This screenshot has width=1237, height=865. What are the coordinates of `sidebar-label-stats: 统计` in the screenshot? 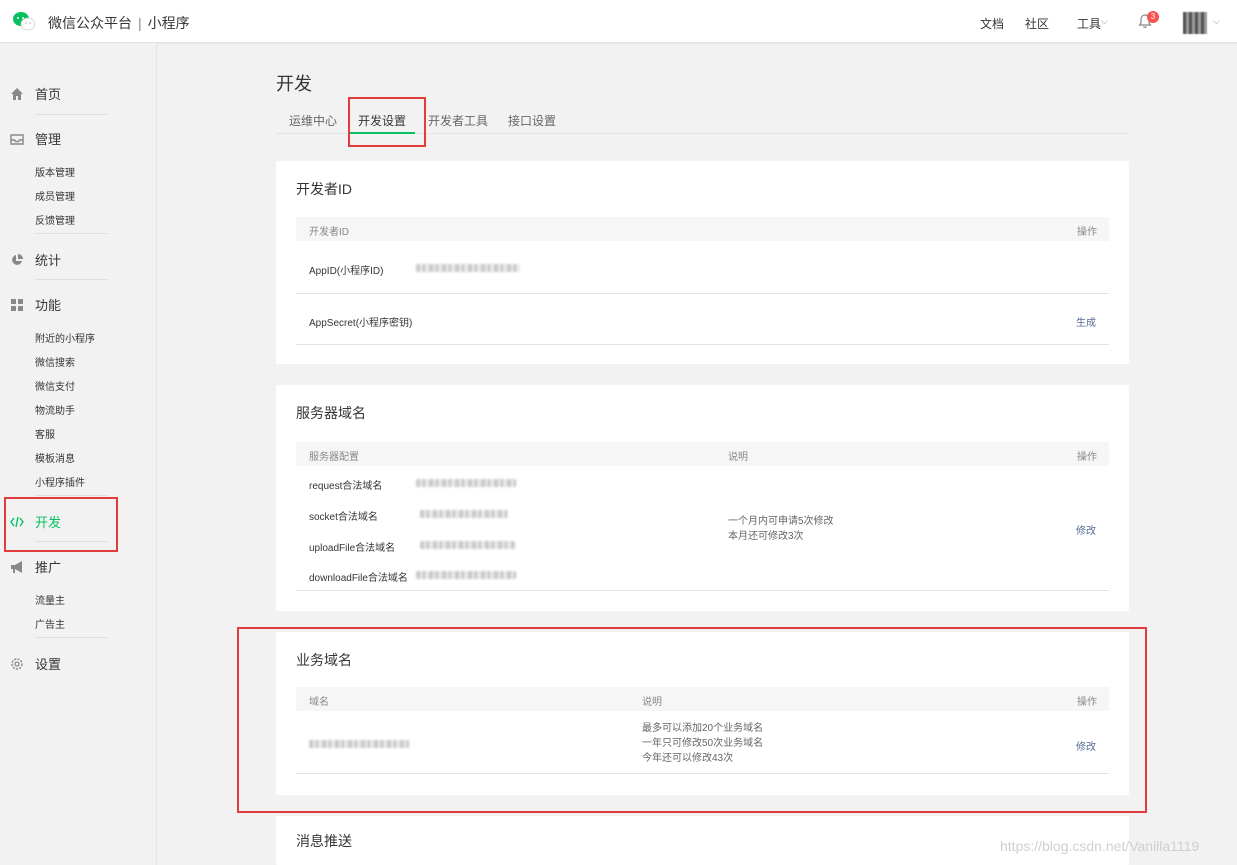 It's located at (48, 260).